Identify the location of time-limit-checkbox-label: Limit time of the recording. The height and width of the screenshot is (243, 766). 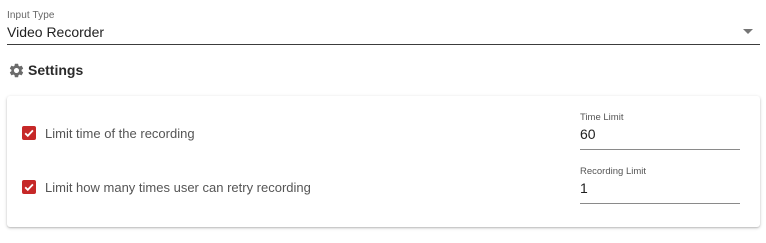
(120, 133).